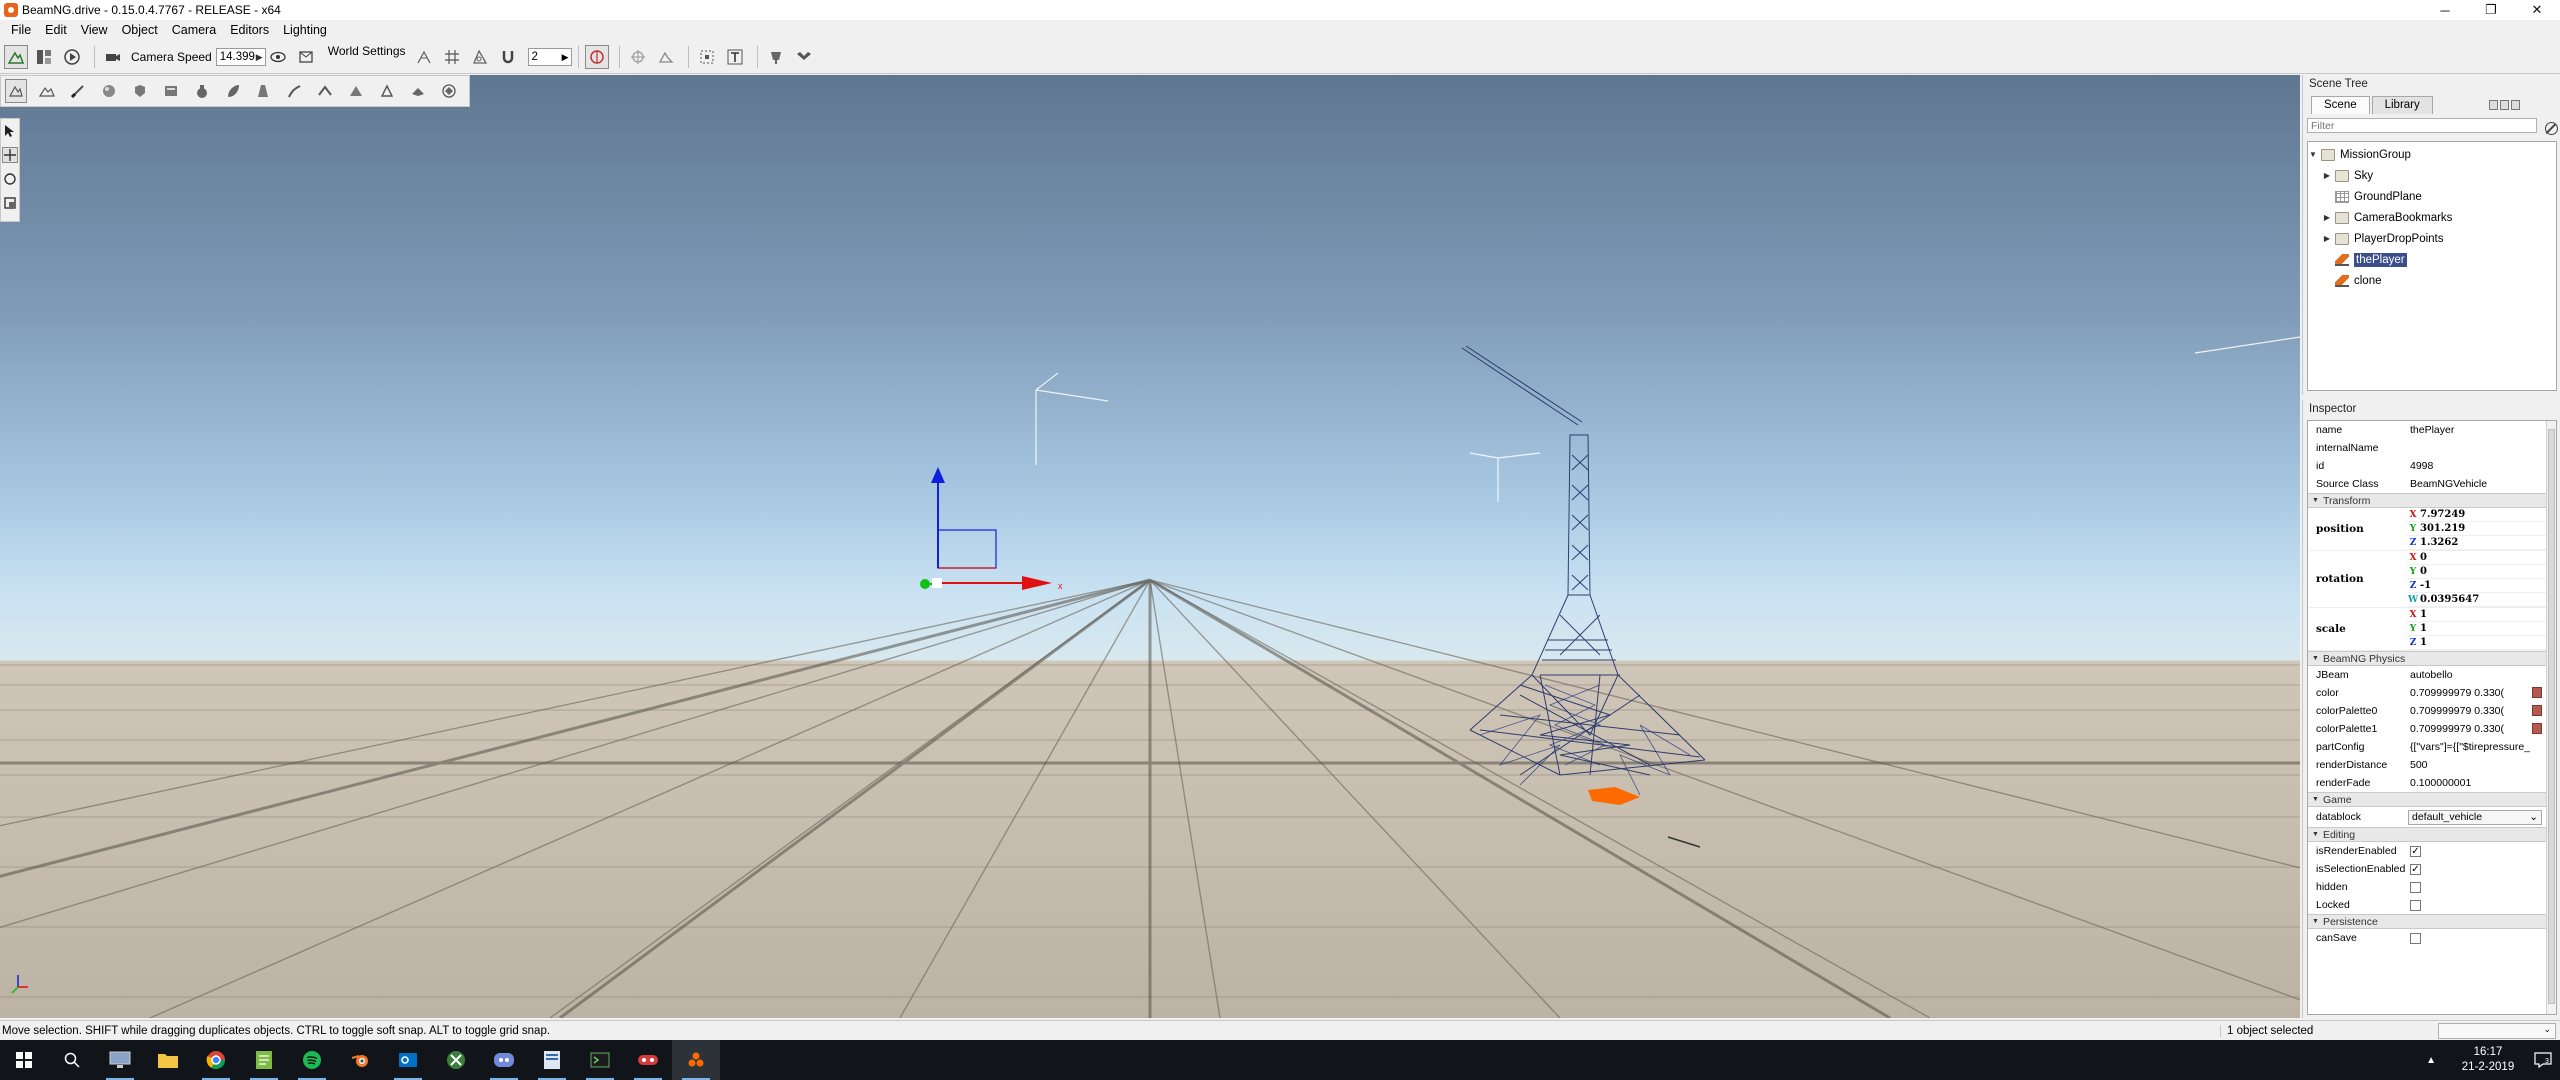  Describe the element at coordinates (78, 91) in the screenshot. I see `terrain-painter-icon` at that location.